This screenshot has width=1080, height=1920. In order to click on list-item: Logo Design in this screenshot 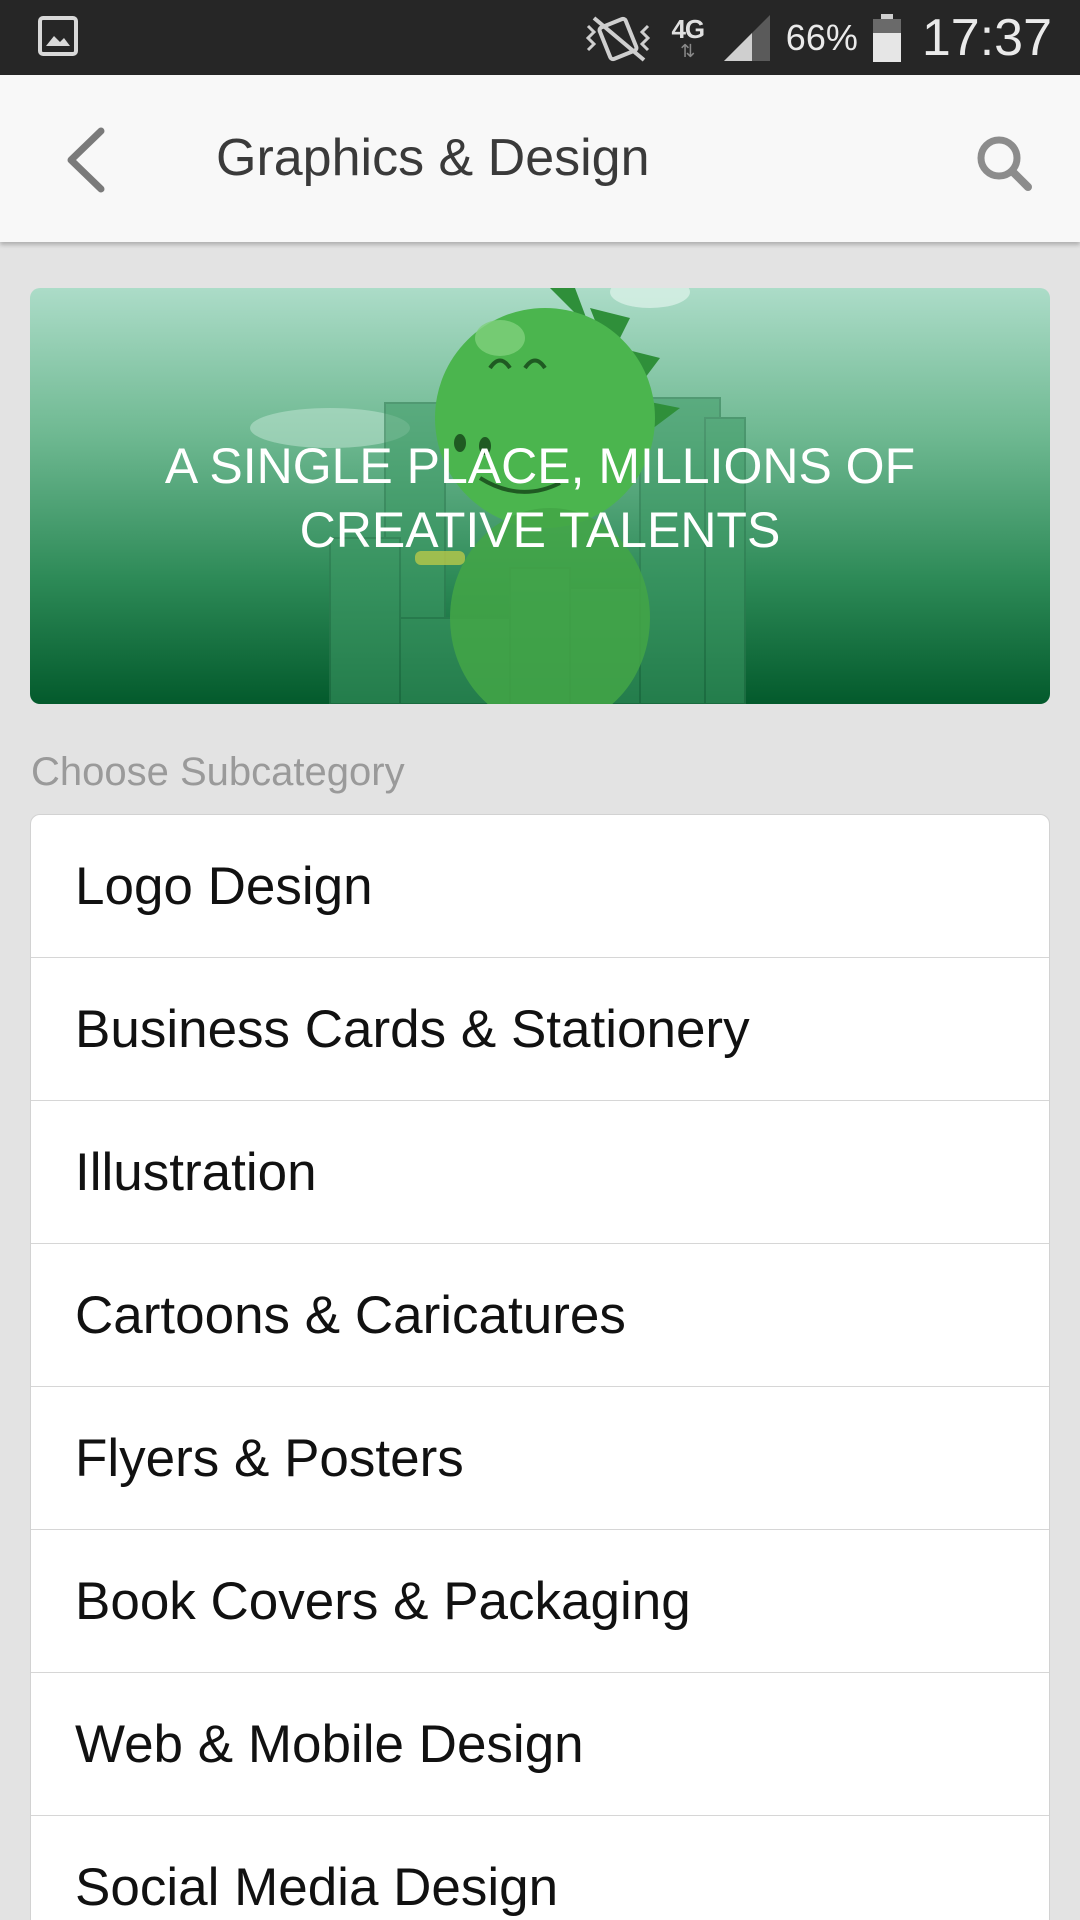, I will do `click(540, 886)`.